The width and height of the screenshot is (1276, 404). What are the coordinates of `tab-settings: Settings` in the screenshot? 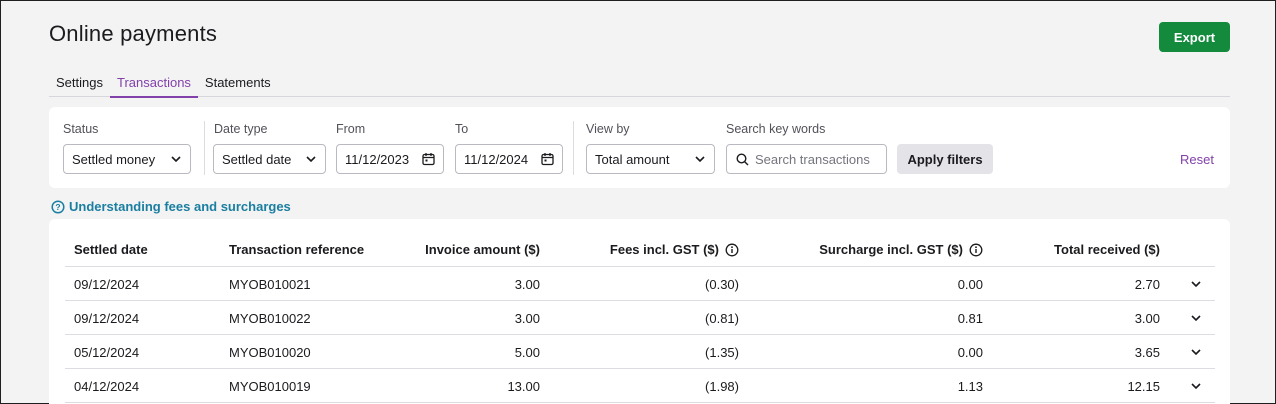 It's located at (79, 82).